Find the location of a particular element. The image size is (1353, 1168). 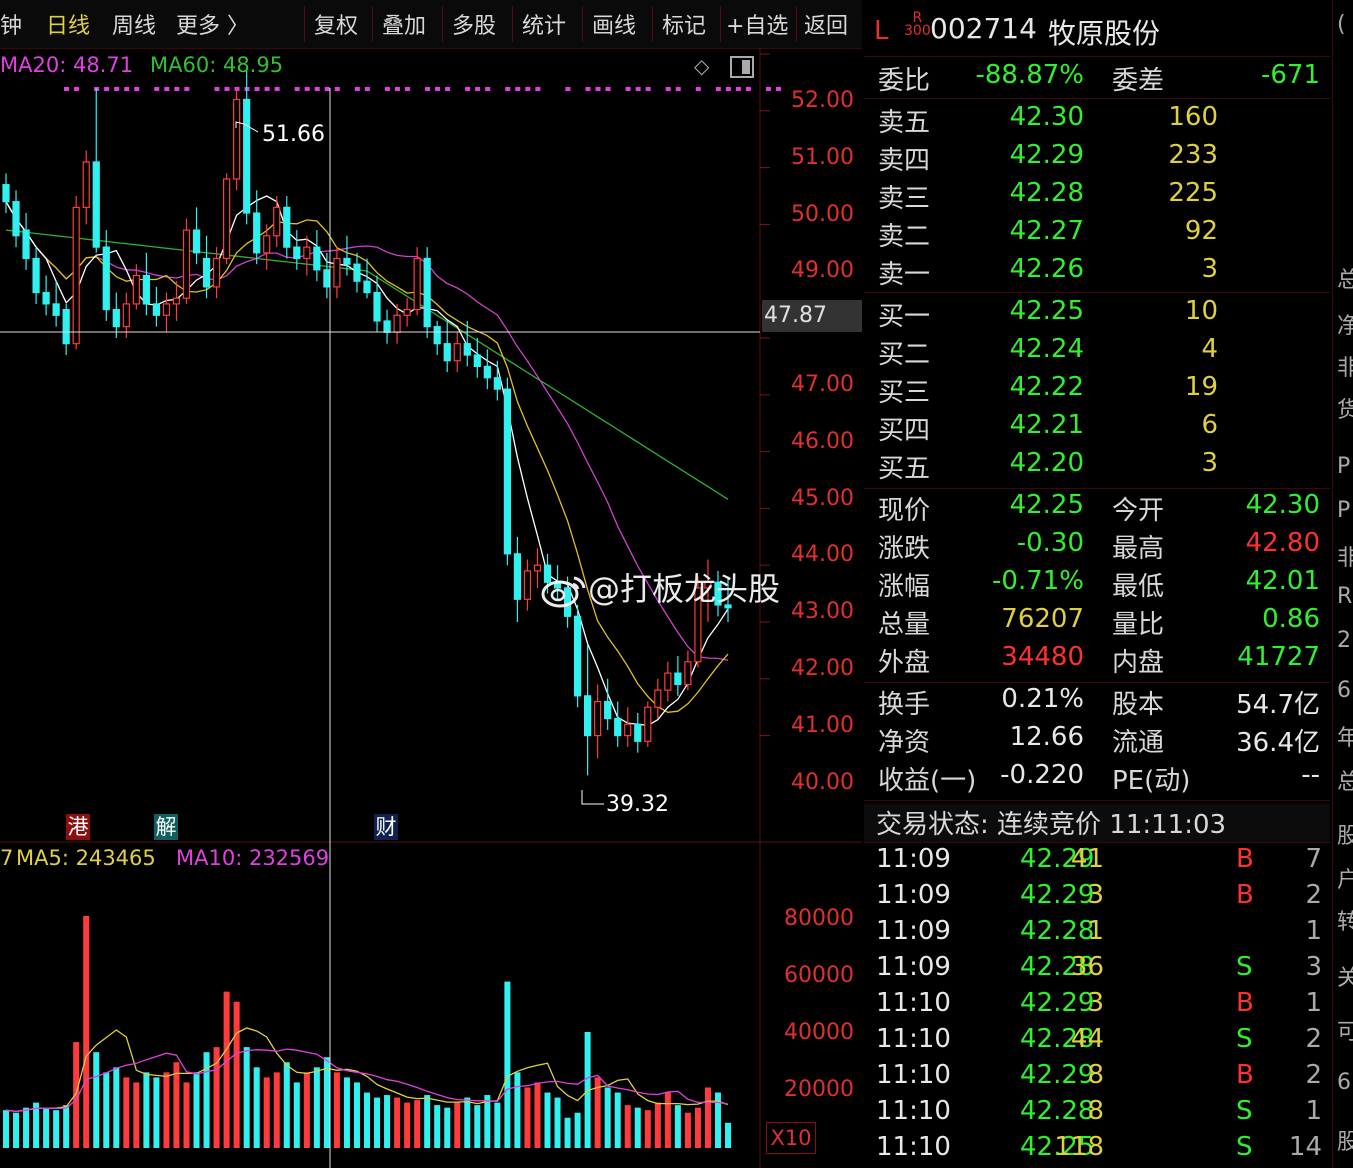

bid-level-row: 买一 42.25 10 is located at coordinates (1097, 315).